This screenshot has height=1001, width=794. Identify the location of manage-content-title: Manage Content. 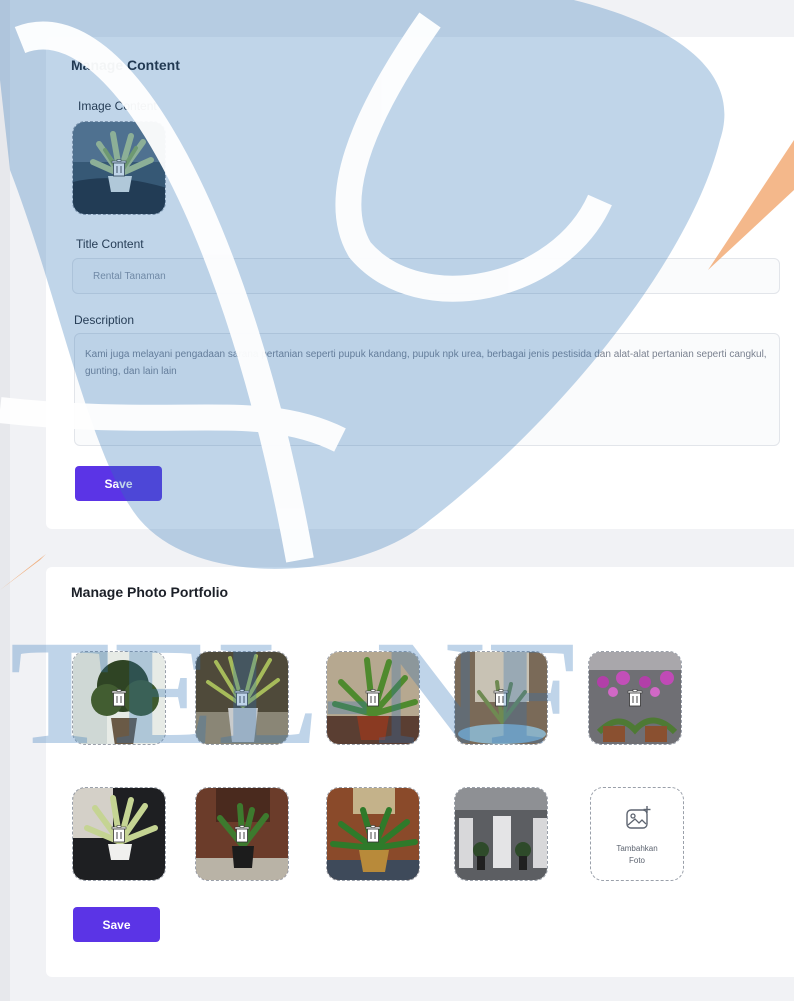
(125, 65).